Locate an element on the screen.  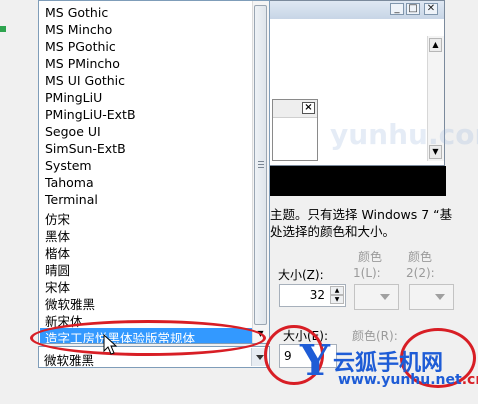
font-option: Tahoma is located at coordinates (69, 182).